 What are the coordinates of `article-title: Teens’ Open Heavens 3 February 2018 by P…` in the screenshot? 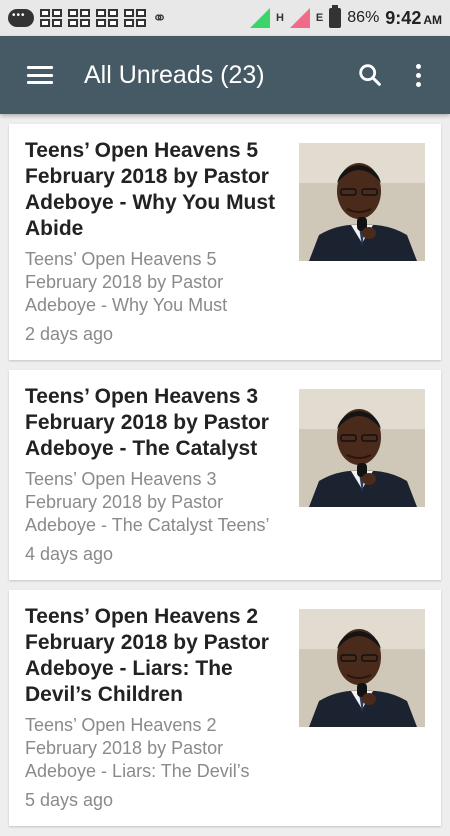 It's located at (147, 422).